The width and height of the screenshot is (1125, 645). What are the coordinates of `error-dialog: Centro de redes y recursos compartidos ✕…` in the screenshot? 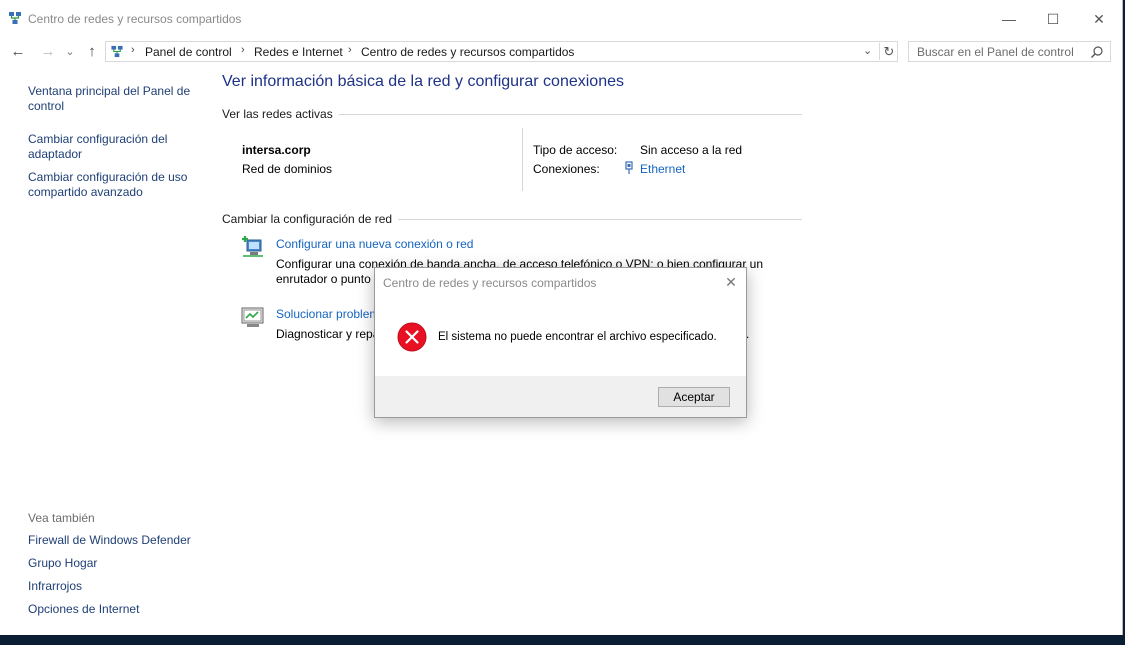 It's located at (560, 342).